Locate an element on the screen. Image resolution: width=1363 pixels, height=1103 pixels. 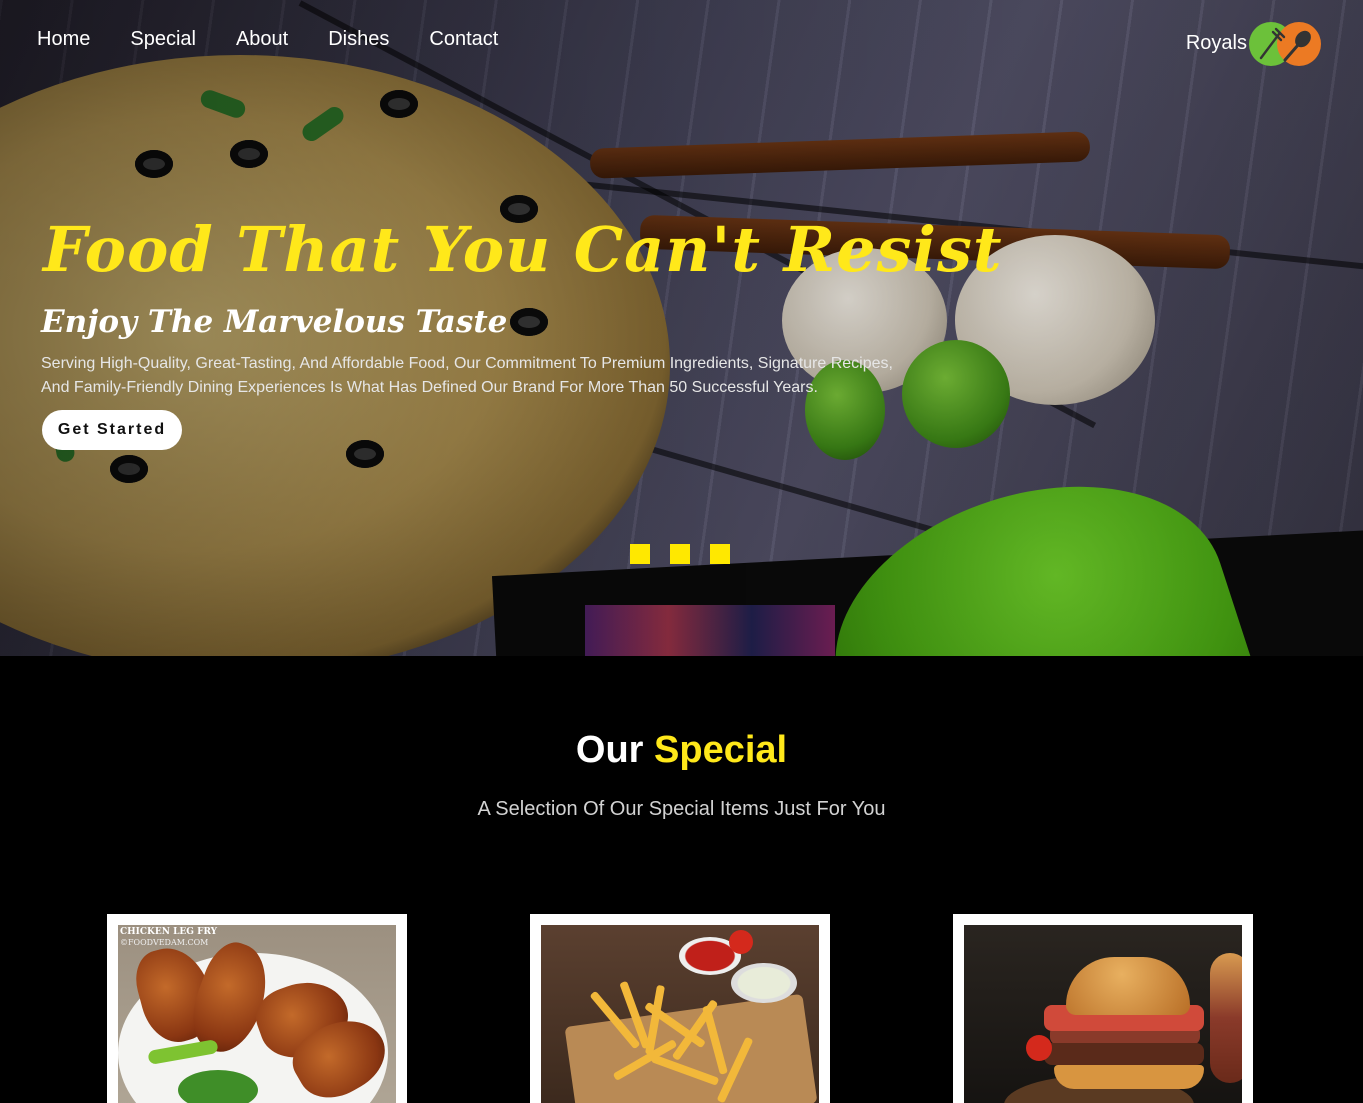
bun-bottom is located at coordinates (1129, 1077).